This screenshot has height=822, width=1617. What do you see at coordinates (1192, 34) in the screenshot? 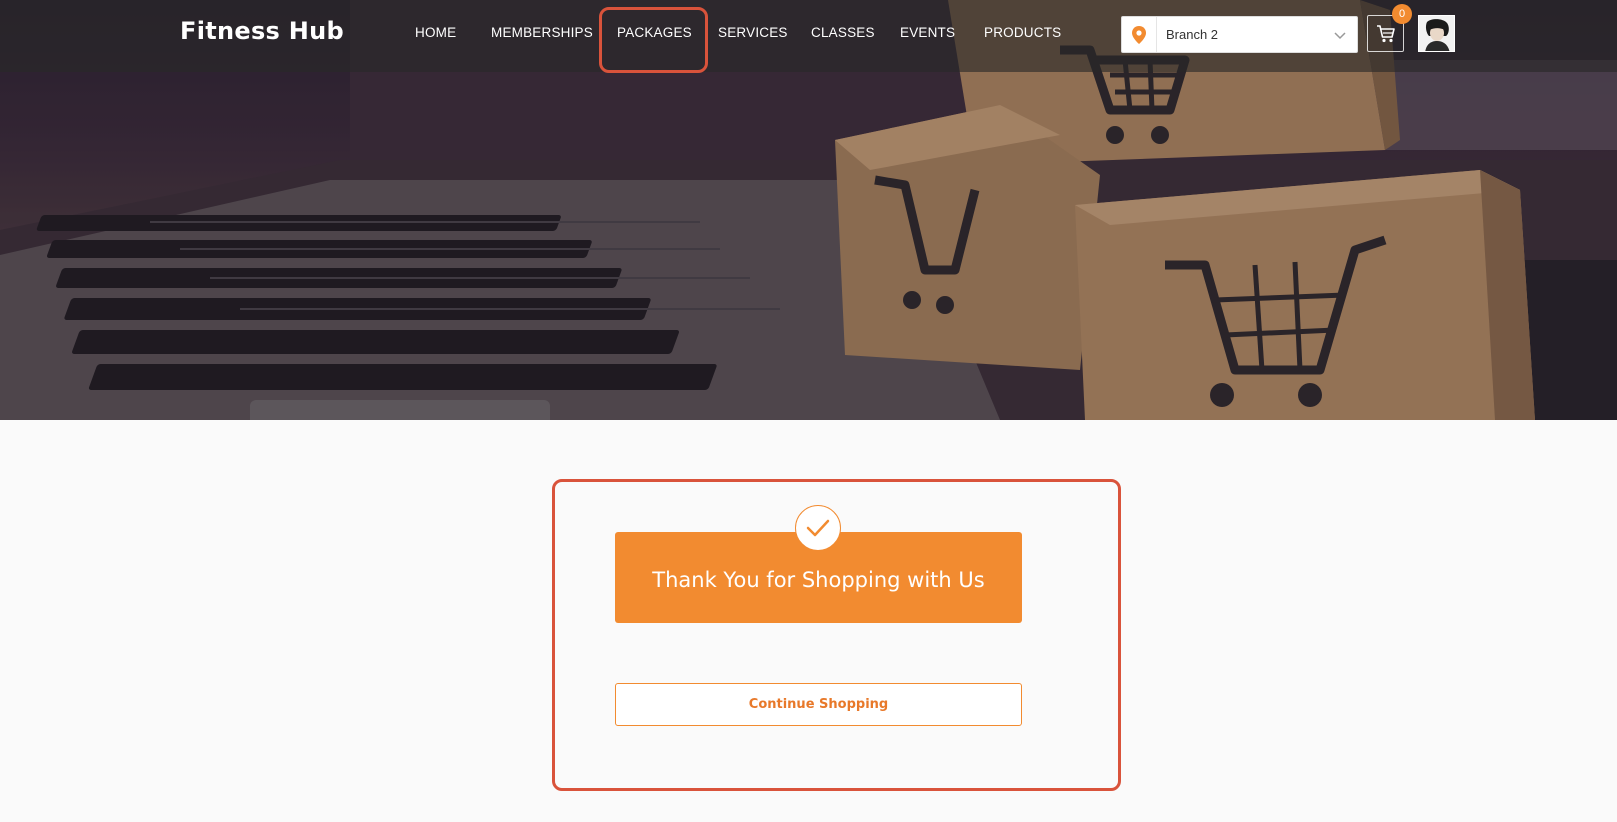
I see `branch-select-value: Branch 2` at bounding box center [1192, 34].